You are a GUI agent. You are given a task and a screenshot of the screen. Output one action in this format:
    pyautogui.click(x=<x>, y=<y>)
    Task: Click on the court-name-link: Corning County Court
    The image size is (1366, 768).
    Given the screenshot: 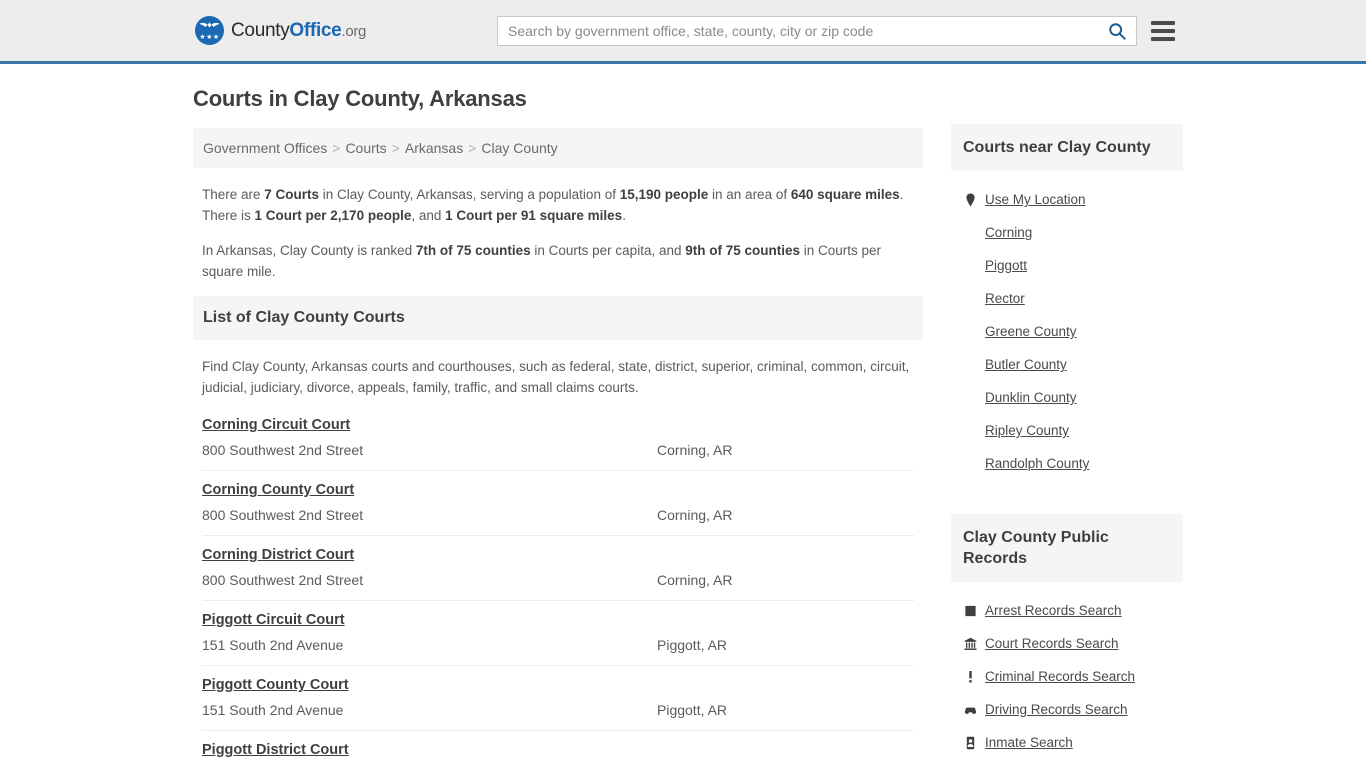 What is the action you would take?
    pyautogui.click(x=278, y=490)
    